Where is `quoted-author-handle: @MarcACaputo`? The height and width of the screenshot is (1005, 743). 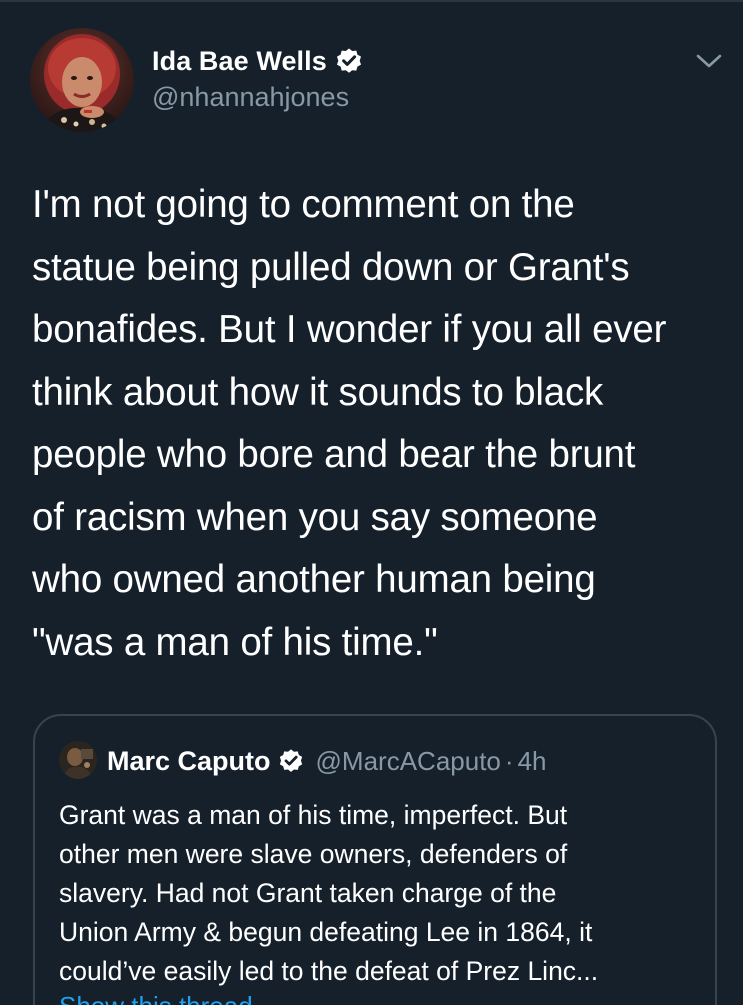 quoted-author-handle: @MarcACaputo is located at coordinates (408, 761).